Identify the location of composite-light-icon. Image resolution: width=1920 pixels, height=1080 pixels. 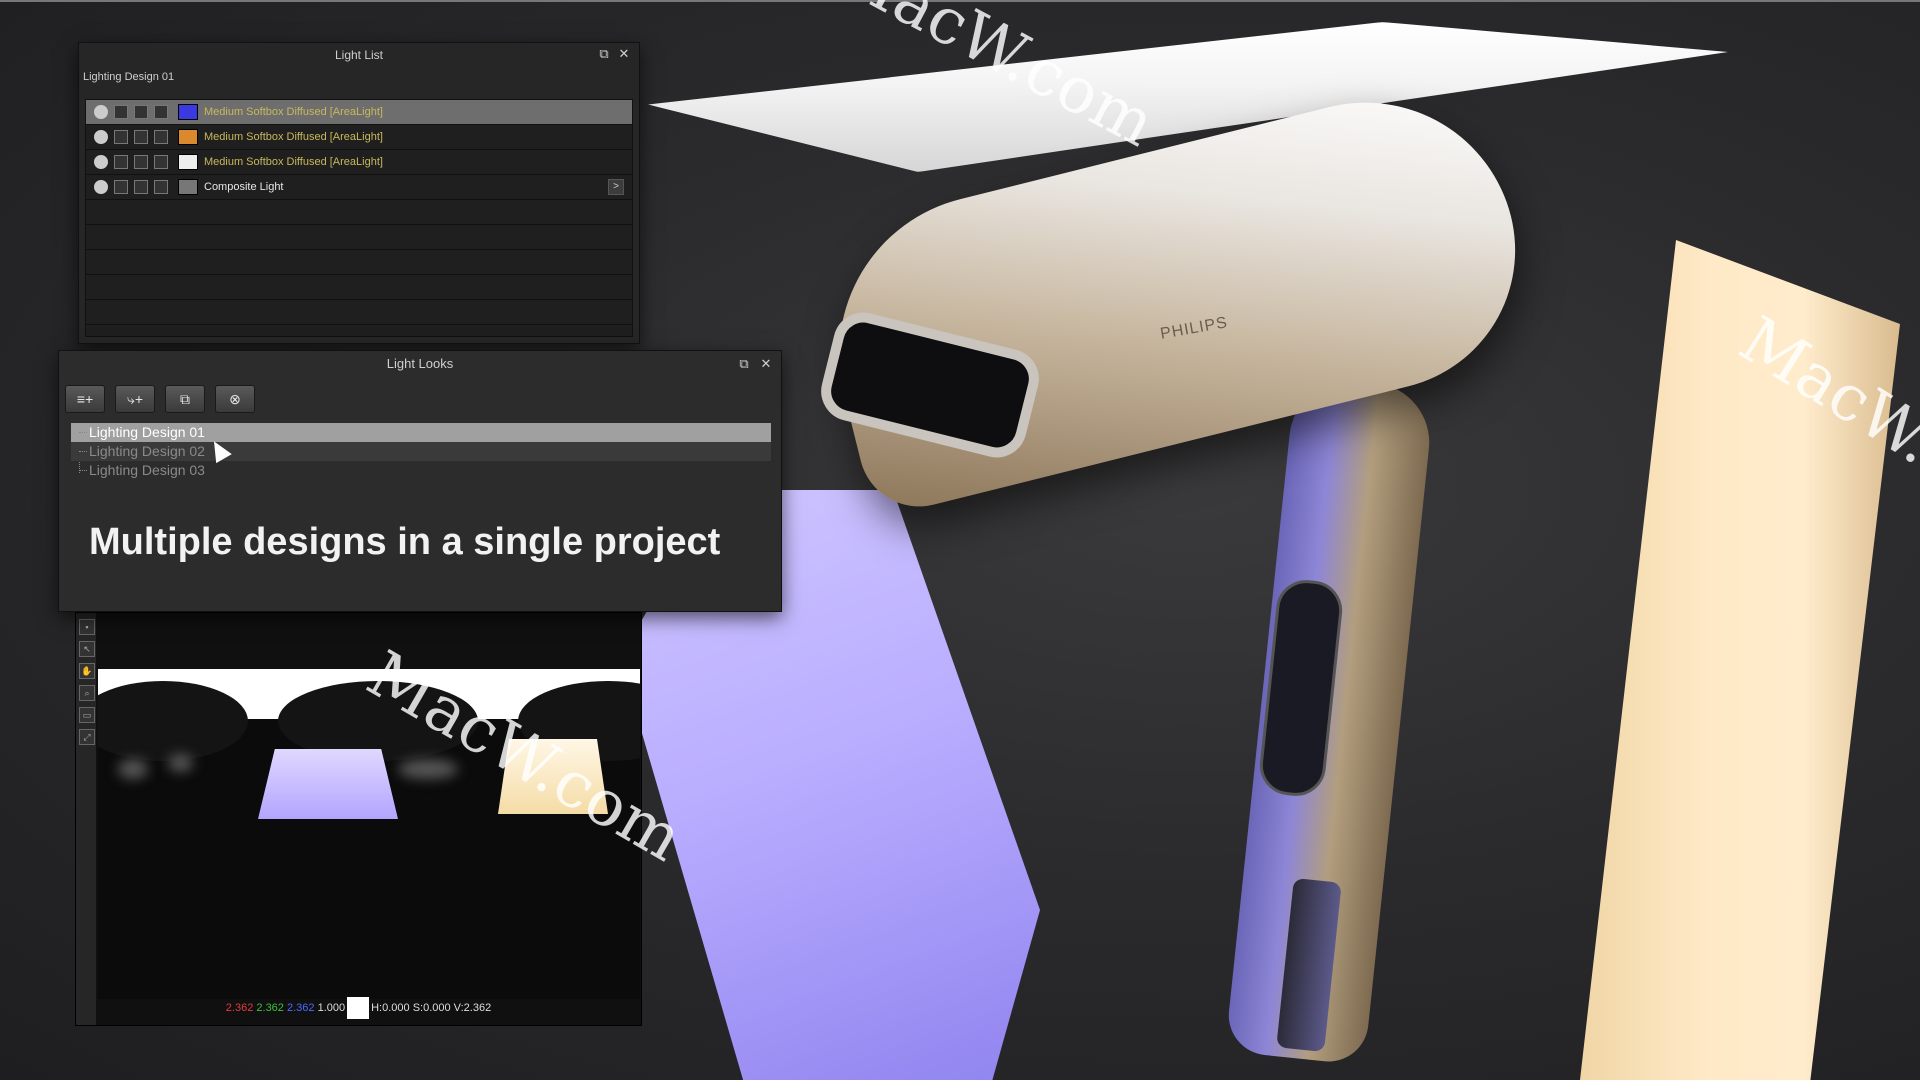
(188, 187).